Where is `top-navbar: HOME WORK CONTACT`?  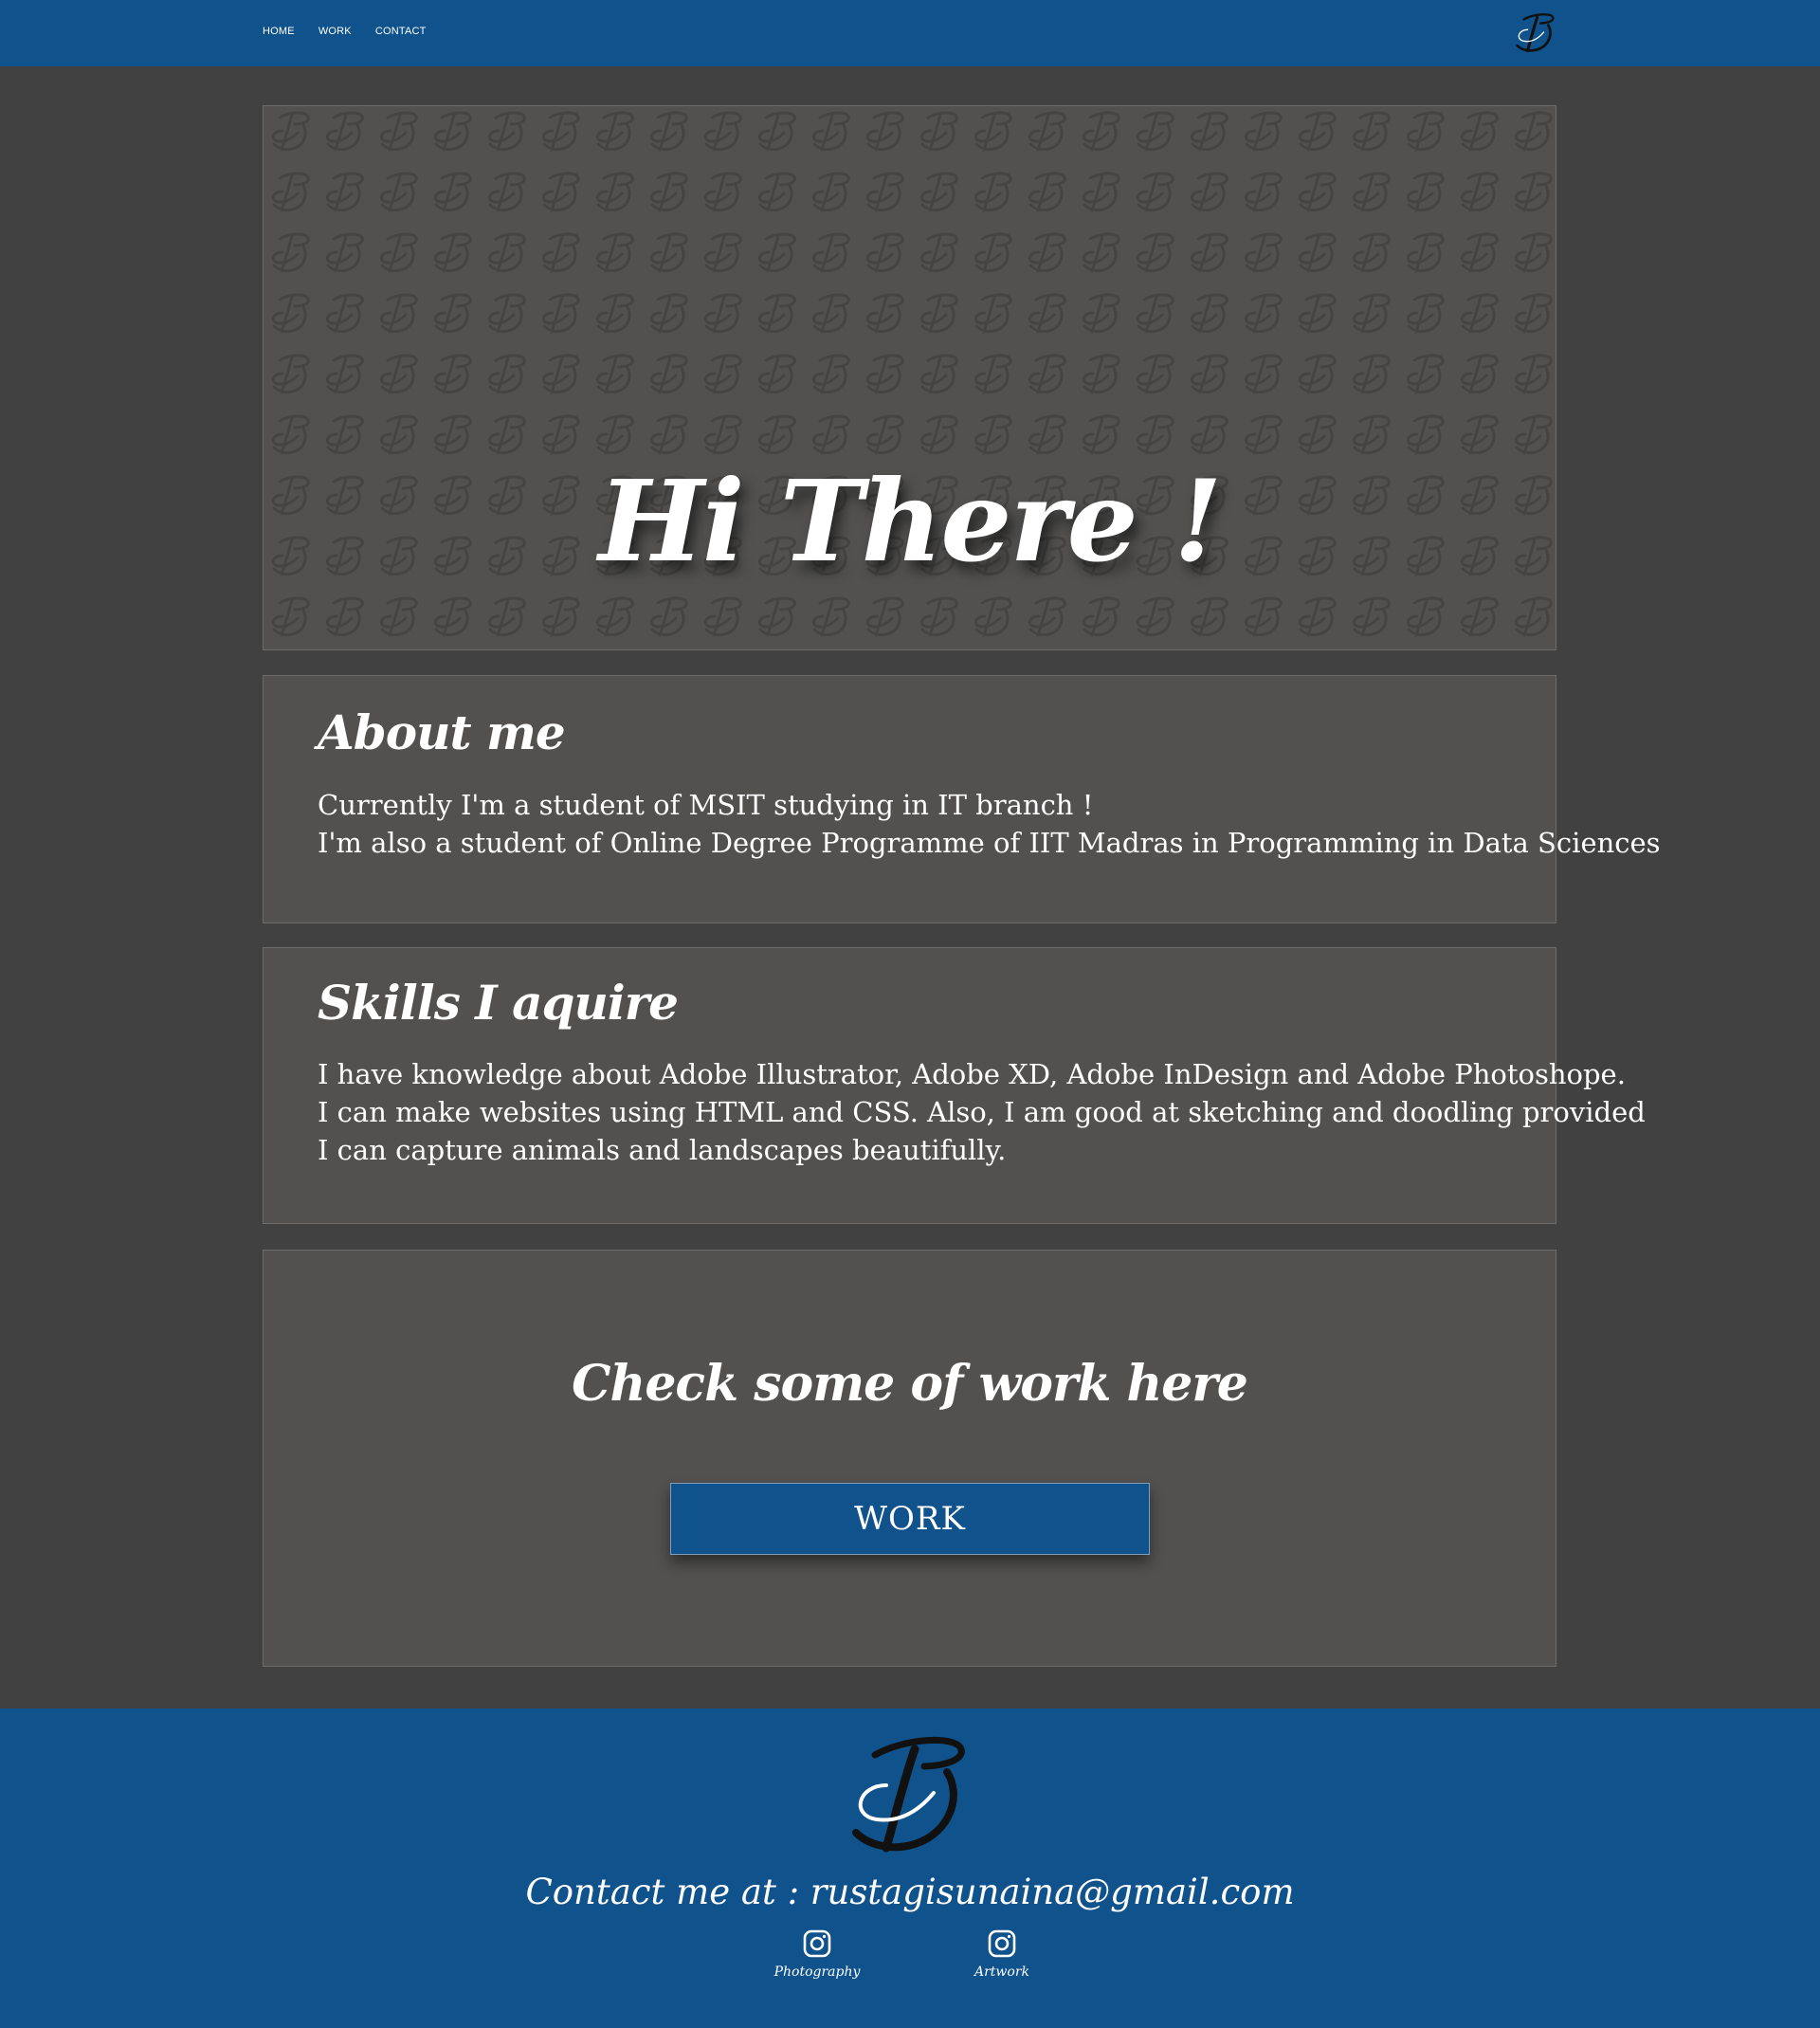
top-navbar: HOME WORK CONTACT is located at coordinates (910, 33).